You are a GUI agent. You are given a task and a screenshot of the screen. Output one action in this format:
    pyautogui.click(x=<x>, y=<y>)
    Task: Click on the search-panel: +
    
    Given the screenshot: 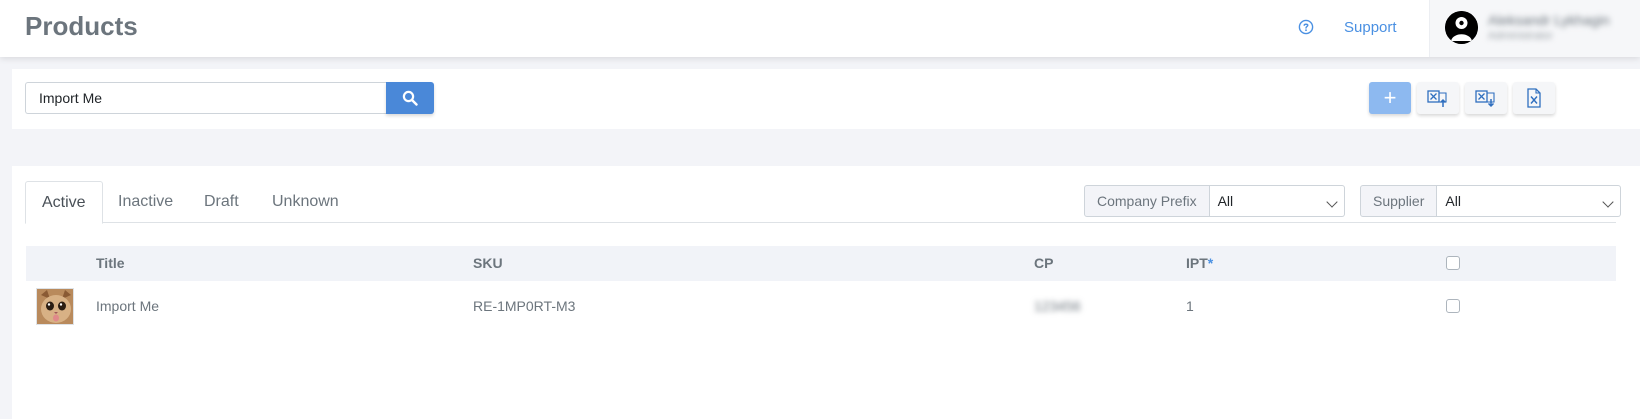 What is the action you would take?
    pyautogui.click(x=826, y=99)
    